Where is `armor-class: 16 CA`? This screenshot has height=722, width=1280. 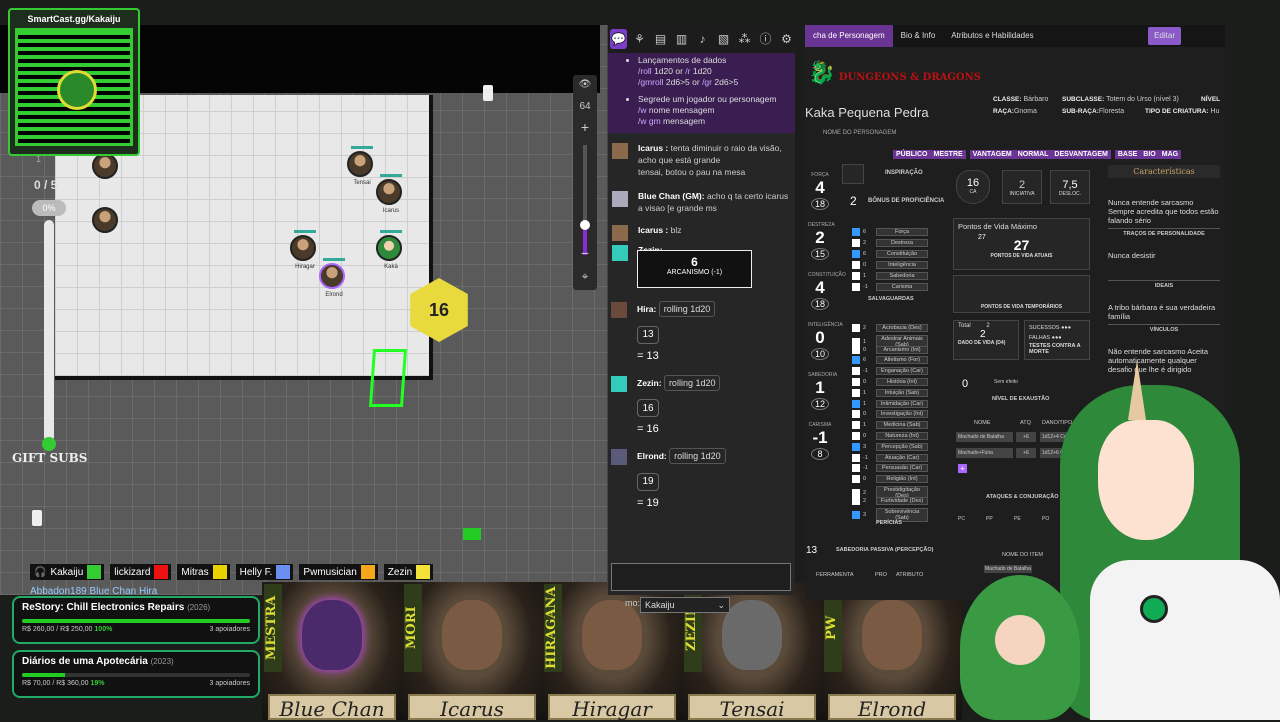 armor-class: 16 CA is located at coordinates (973, 187).